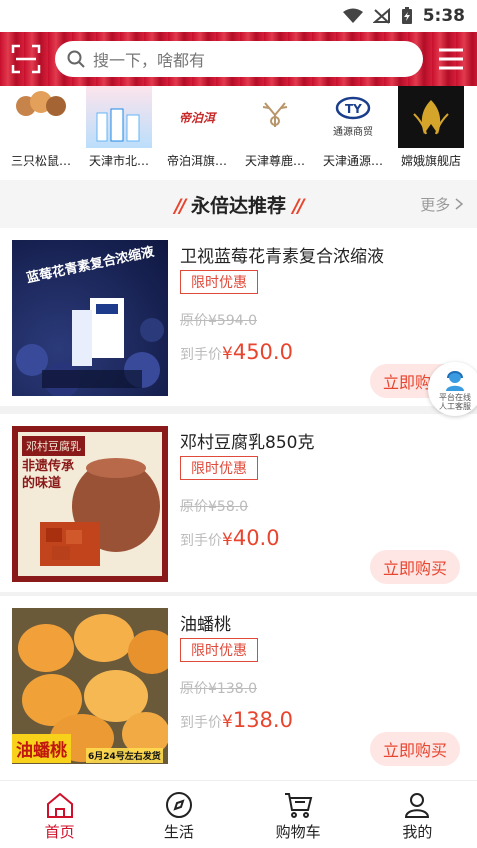 This screenshot has height=848, width=477. What do you see at coordinates (48, 475) in the screenshot?
I see `product-image-slogan: 非遗传承的味道` at bounding box center [48, 475].